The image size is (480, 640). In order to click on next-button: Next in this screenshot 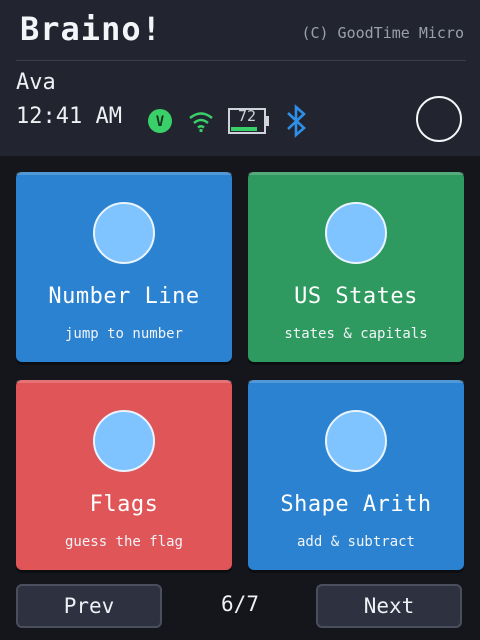, I will do `click(389, 606)`.